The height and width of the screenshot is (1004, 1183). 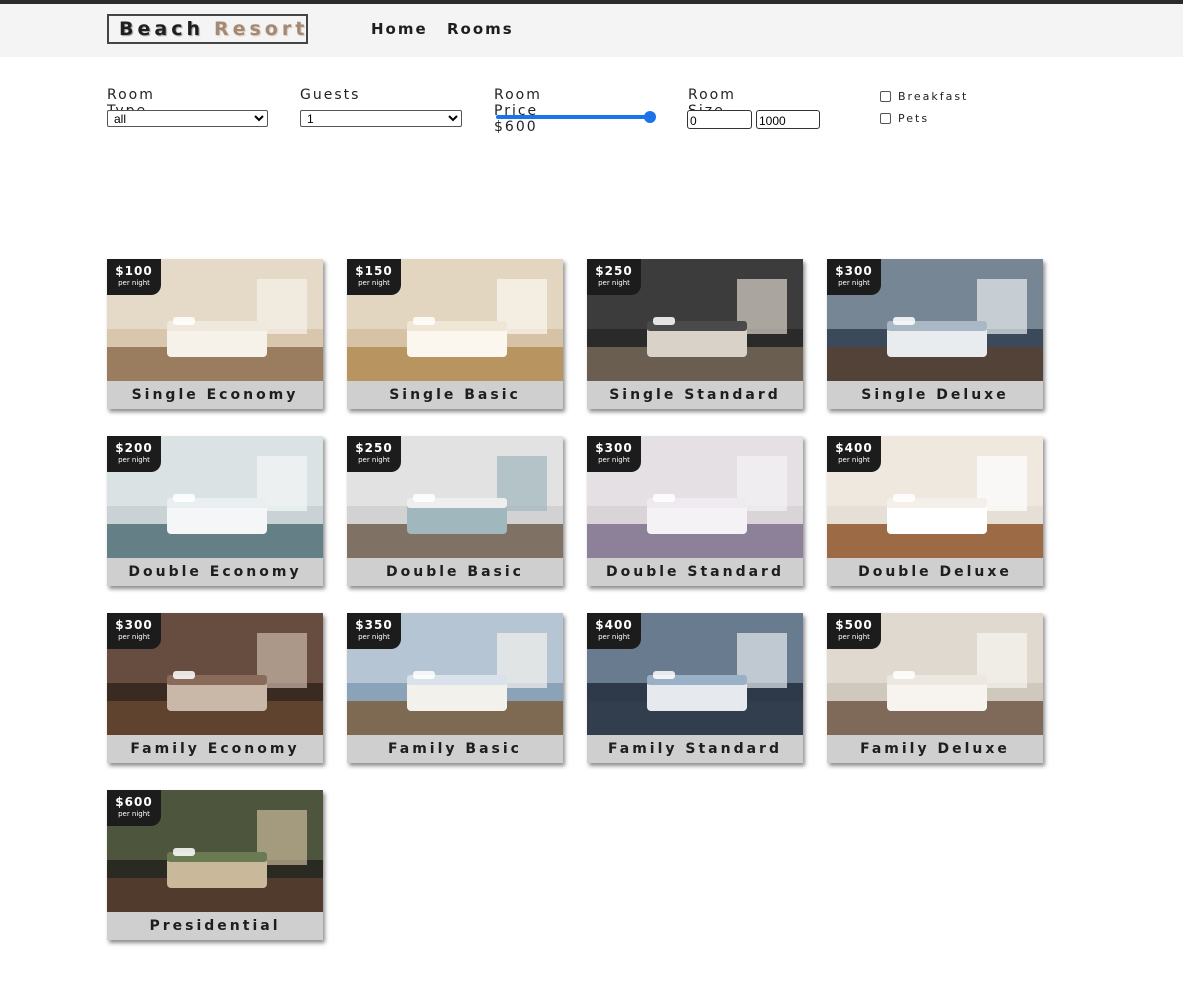 I want to click on brand-logo: Beach Resort, so click(x=207, y=29).